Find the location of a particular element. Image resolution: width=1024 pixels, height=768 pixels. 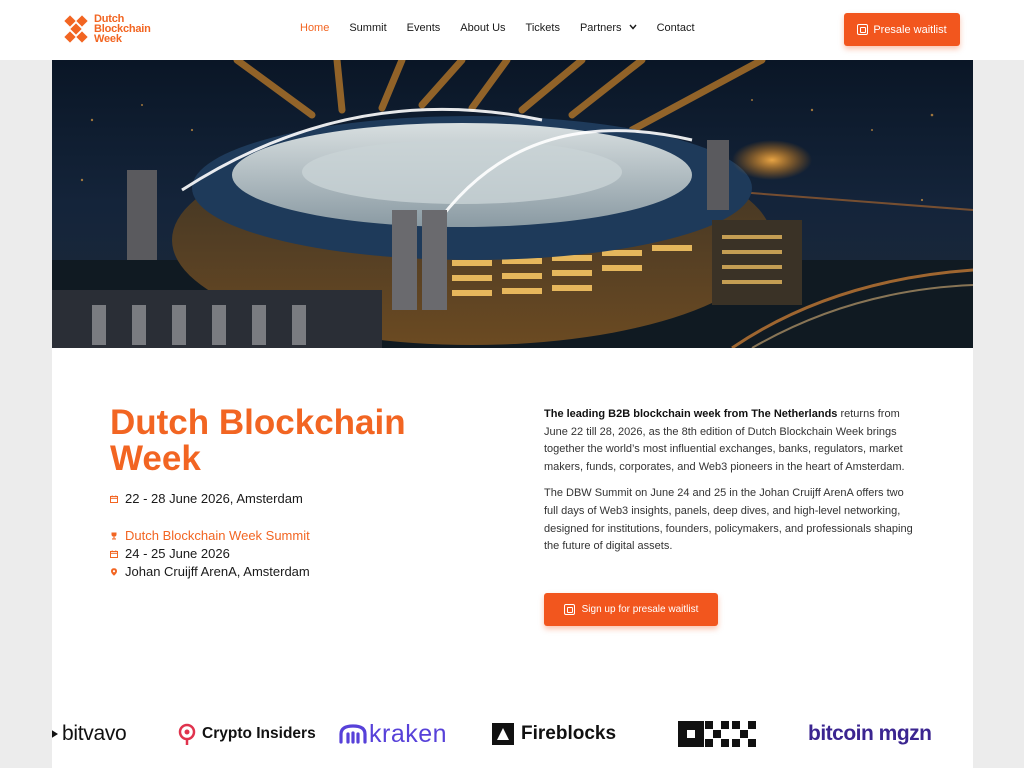

okx-logo-icon is located at coordinates (717, 734).